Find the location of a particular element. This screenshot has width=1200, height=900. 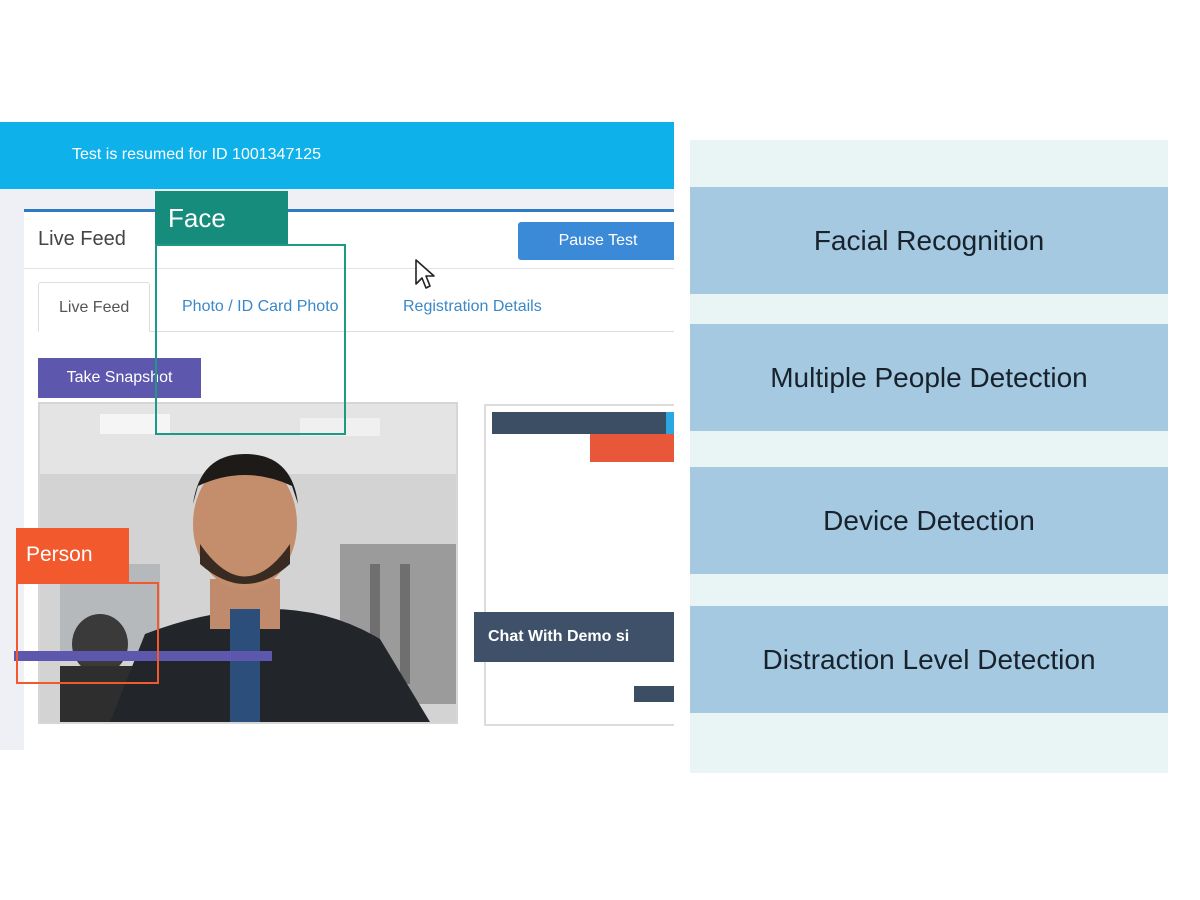

preview-alert is located at coordinates (632, 448).